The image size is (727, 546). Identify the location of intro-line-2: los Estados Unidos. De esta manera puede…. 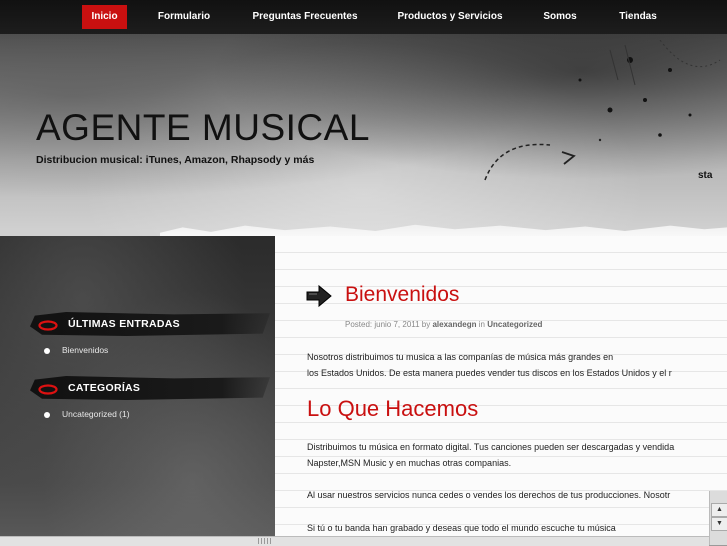
(489, 373).